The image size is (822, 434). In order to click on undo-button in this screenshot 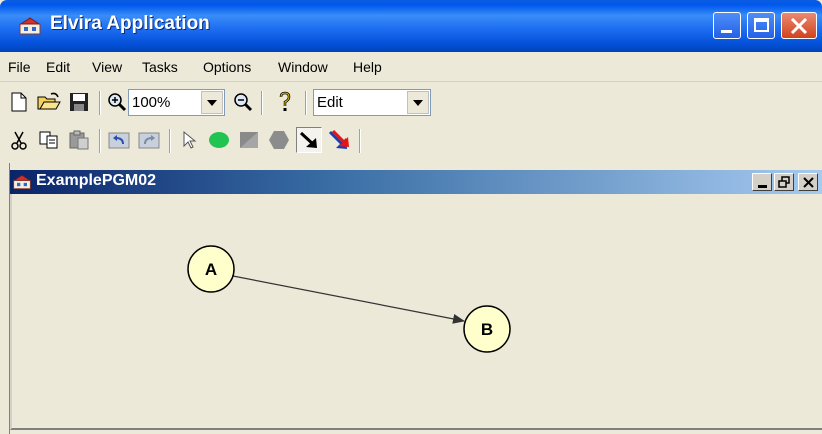, I will do `click(119, 140)`.